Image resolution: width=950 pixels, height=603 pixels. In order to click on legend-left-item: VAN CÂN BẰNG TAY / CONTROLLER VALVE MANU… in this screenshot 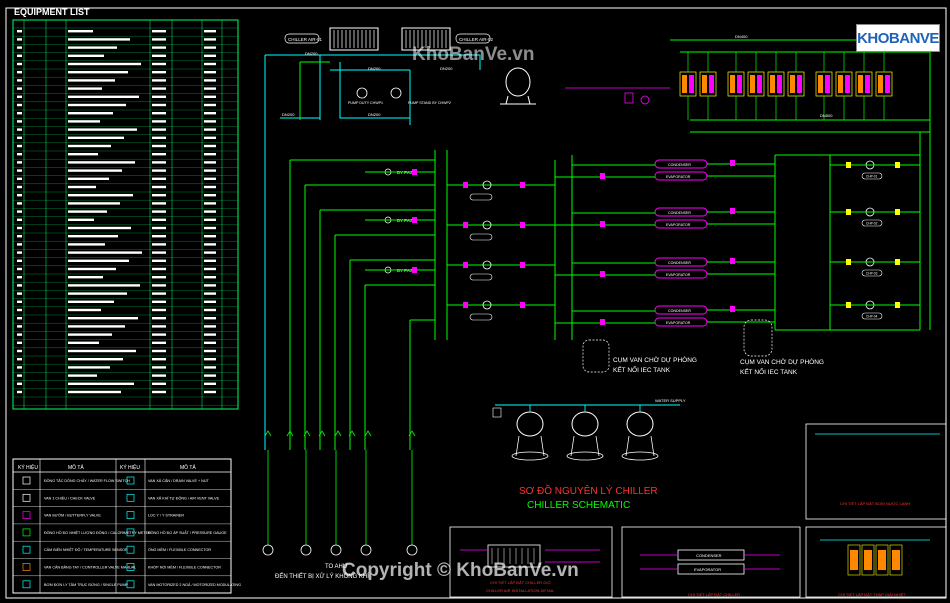, I will do `click(90, 567)`.